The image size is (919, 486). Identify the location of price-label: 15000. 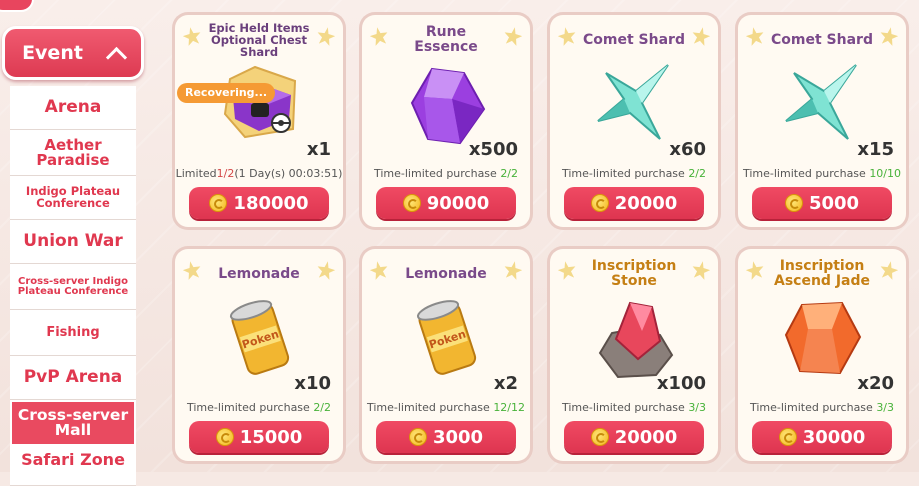
(271, 437).